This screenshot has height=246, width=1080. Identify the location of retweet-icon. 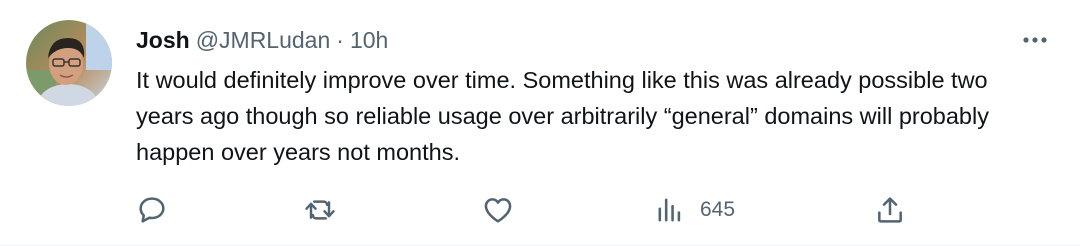
(320, 210).